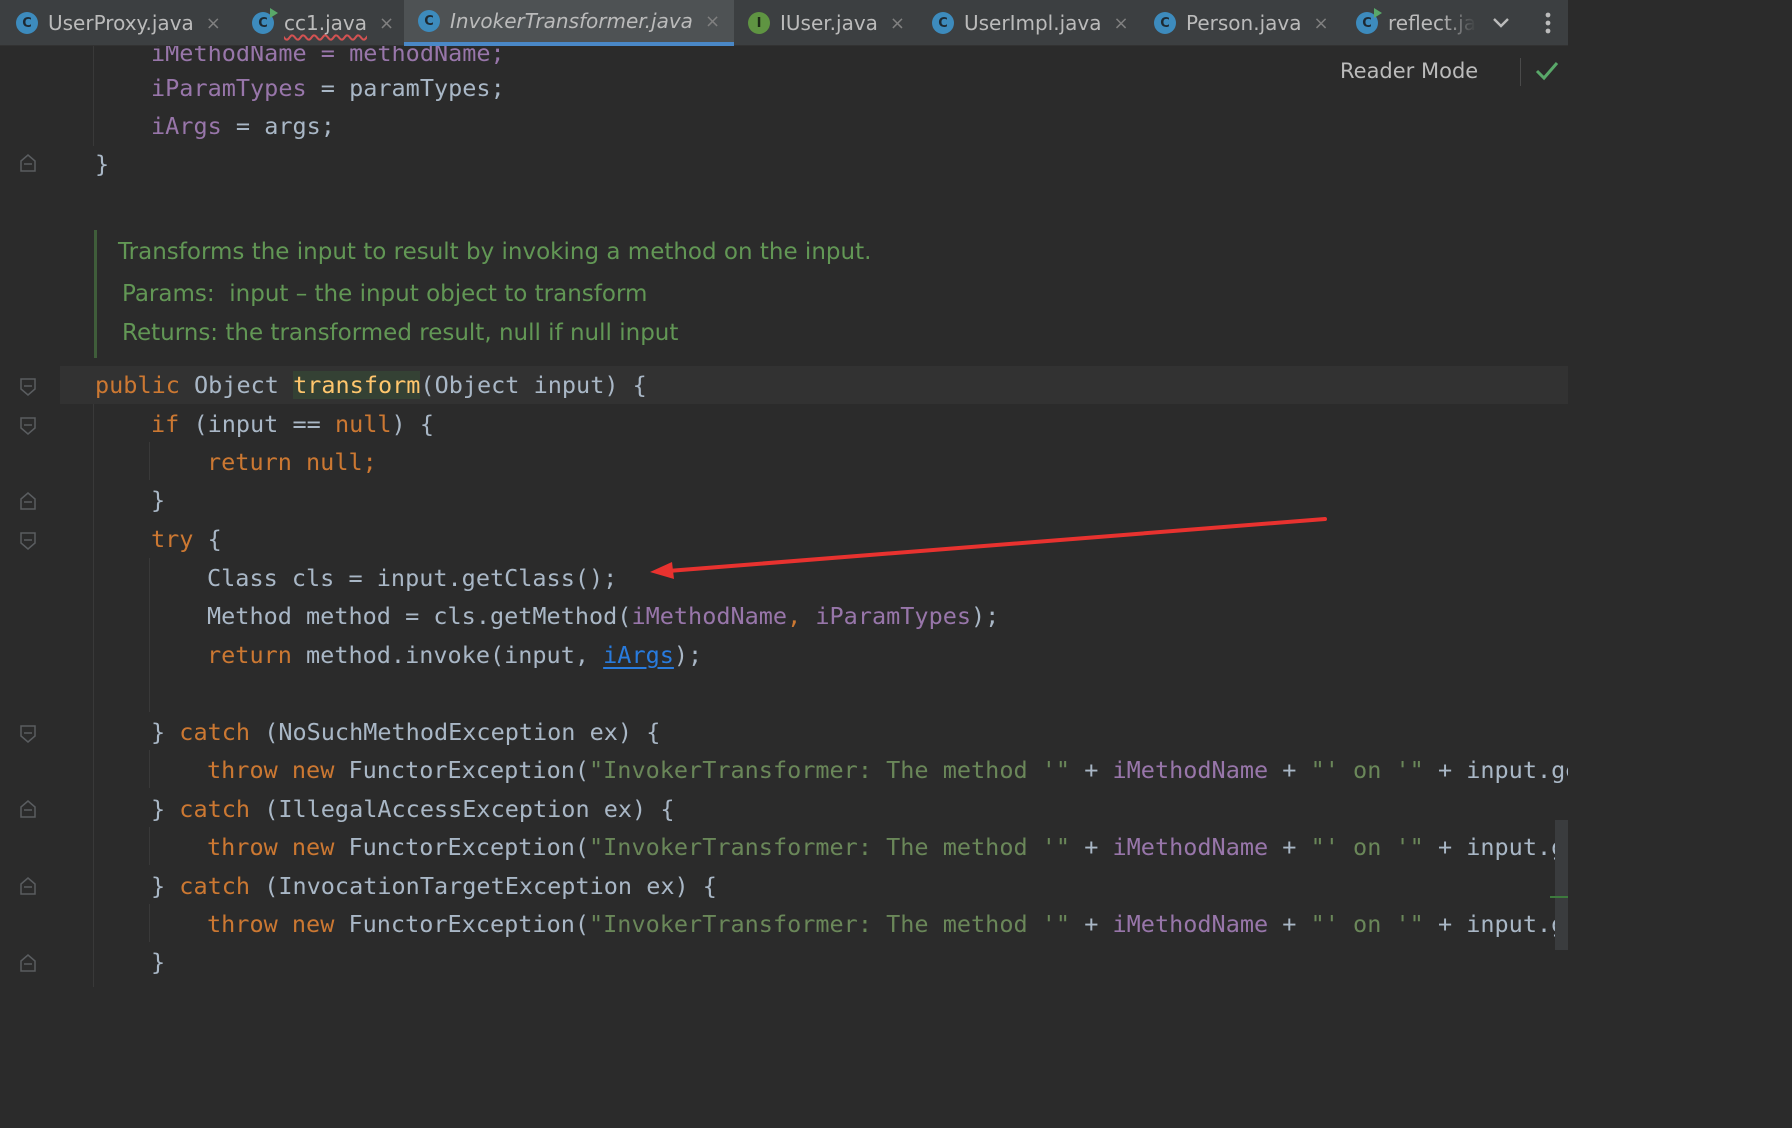 This screenshot has height=1128, width=1792. I want to click on tab-label: reflect.ja, so click(1432, 23).